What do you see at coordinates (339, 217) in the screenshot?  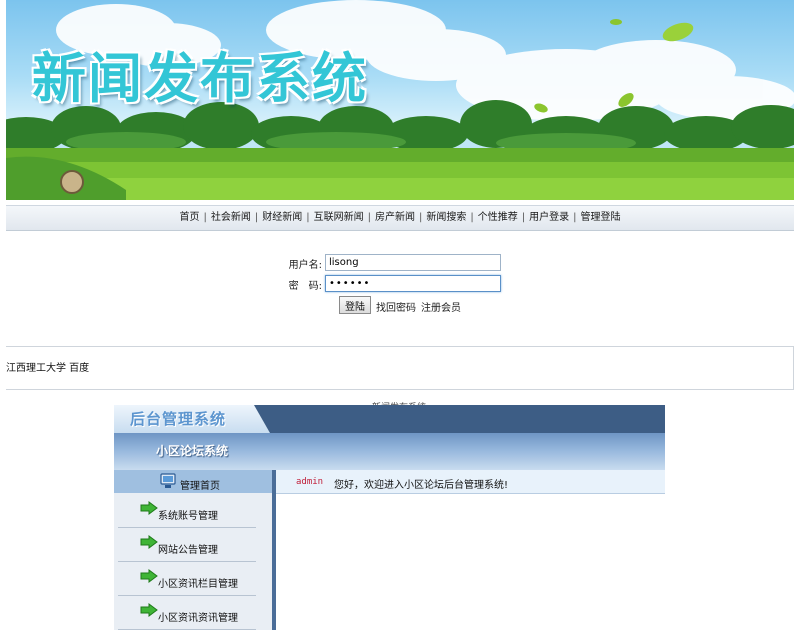 I see `nav-item-internet-news: 互联网新闻` at bounding box center [339, 217].